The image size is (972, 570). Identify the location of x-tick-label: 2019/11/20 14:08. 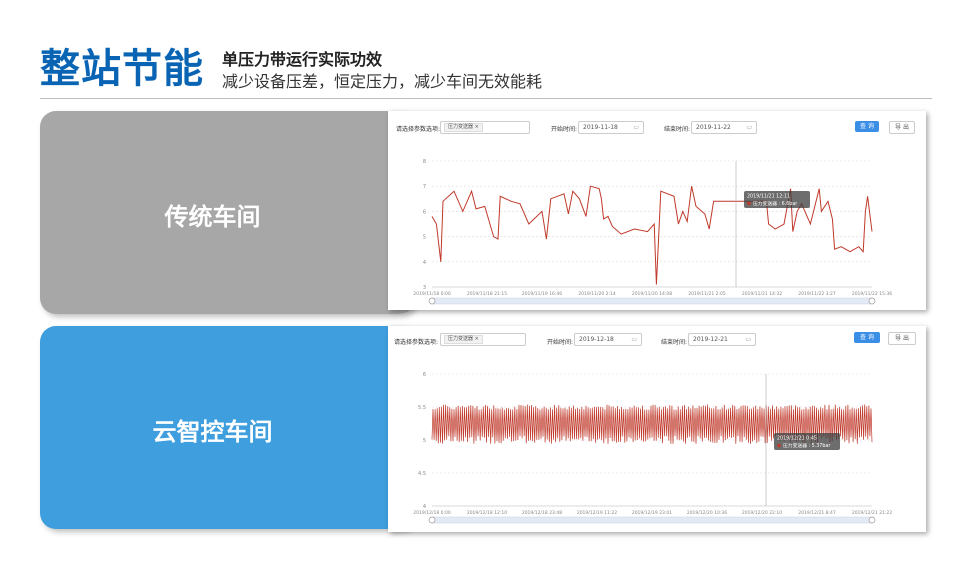
(652, 294).